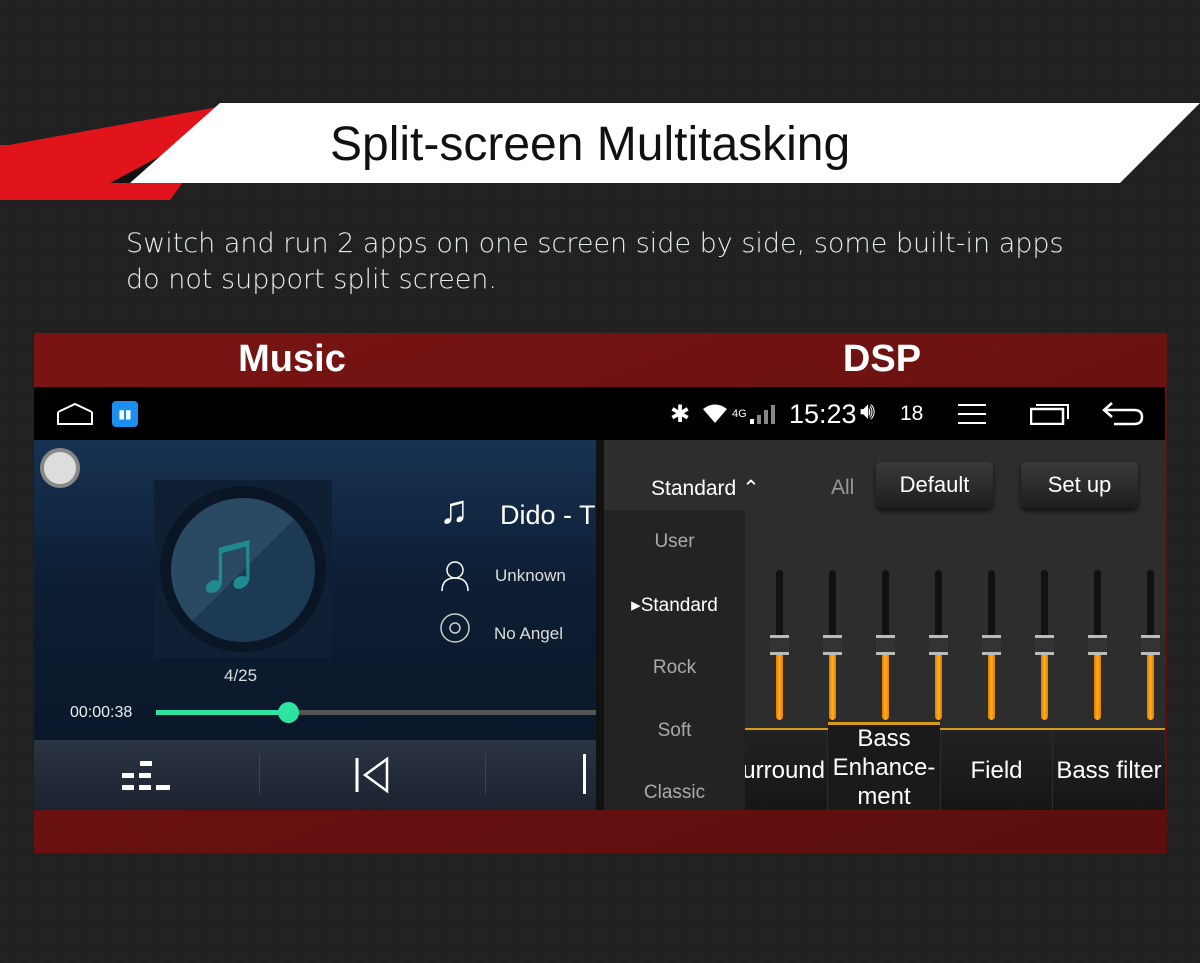  What do you see at coordinates (1109, 770) in the screenshot?
I see `dsp-tab: Bass filter` at bounding box center [1109, 770].